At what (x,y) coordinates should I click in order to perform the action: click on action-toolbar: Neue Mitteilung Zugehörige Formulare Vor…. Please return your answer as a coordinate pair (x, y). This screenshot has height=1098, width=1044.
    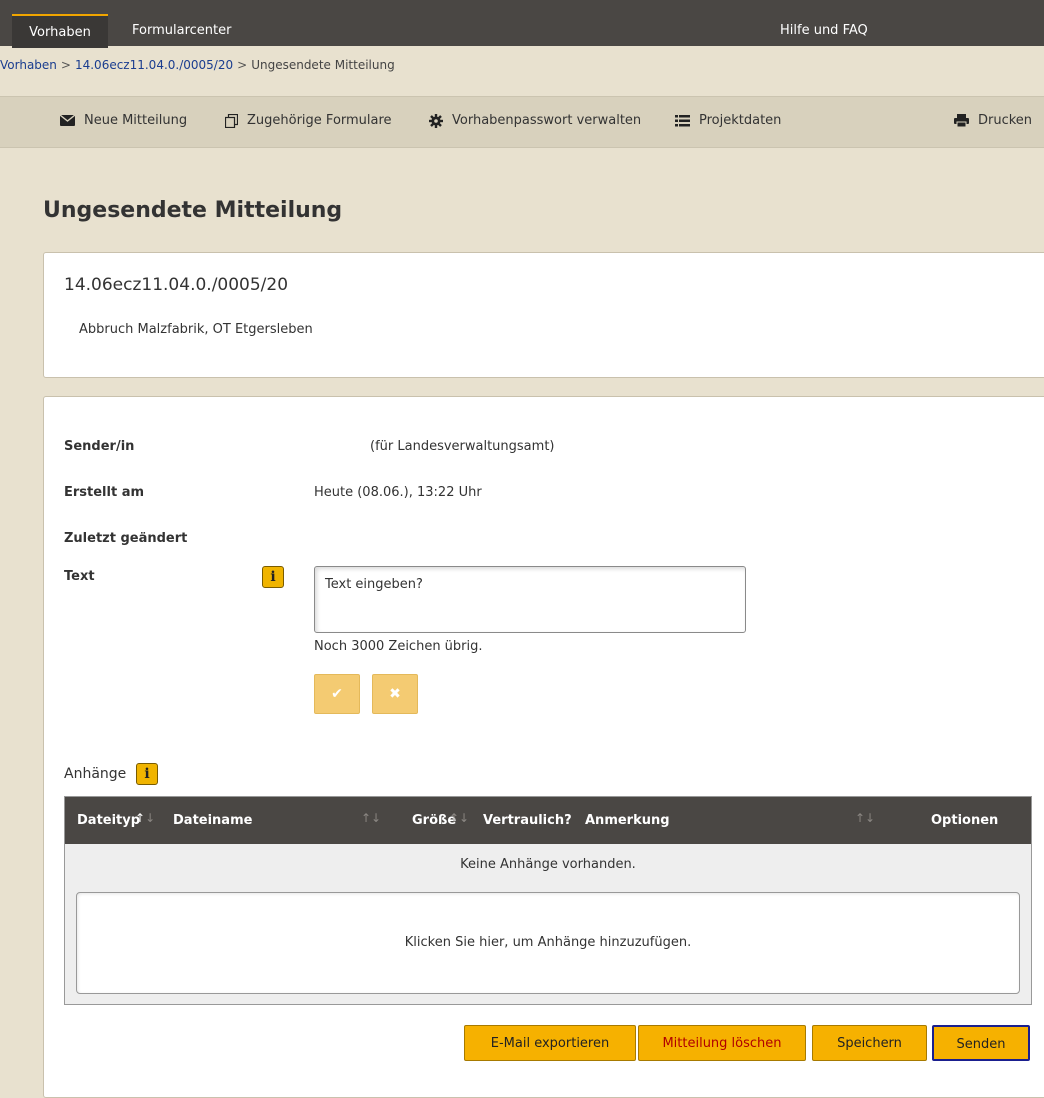
    Looking at the image, I should click on (522, 122).